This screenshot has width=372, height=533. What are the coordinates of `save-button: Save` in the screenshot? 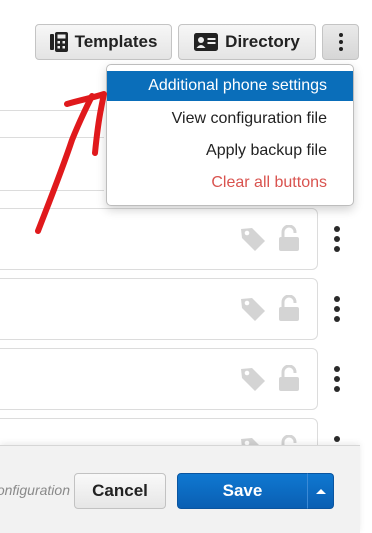 It's located at (242, 491).